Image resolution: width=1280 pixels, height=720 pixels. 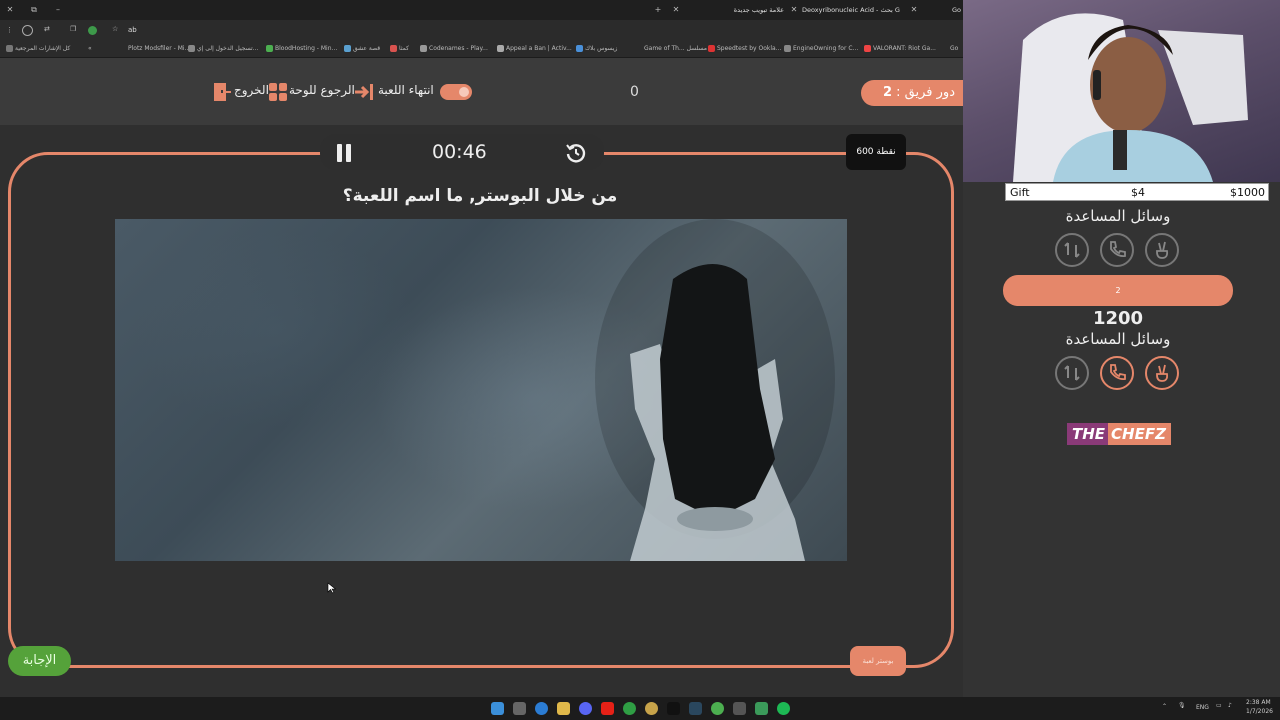 What do you see at coordinates (364, 92) in the screenshot?
I see `enter-board-icon` at bounding box center [364, 92].